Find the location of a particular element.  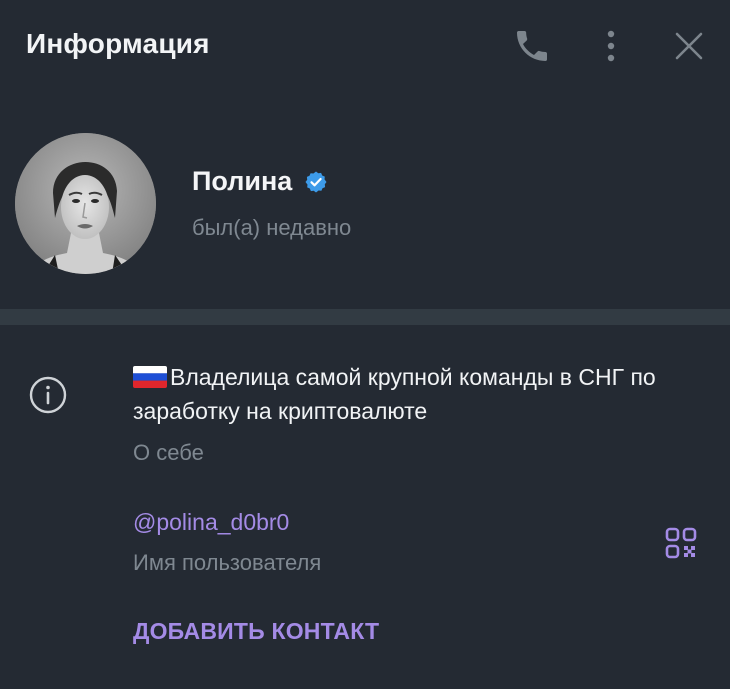

section-divider is located at coordinates (365, 317).